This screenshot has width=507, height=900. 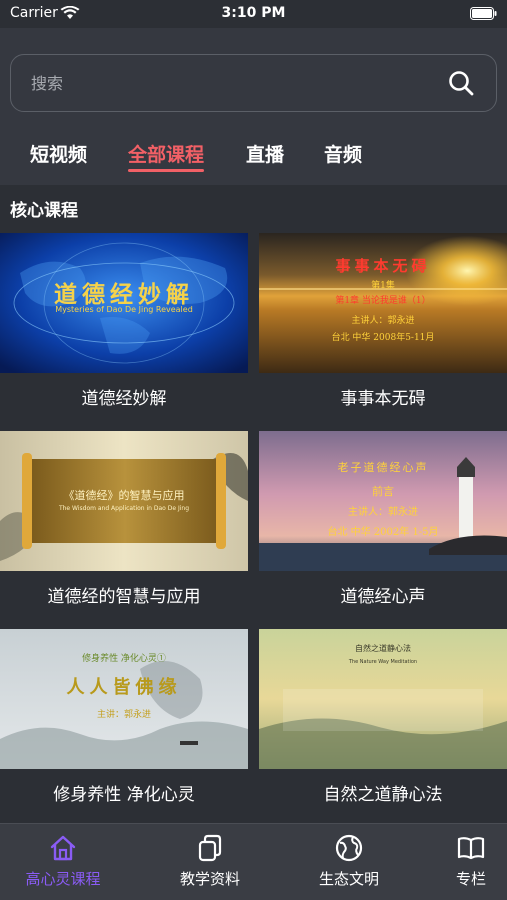 I want to click on home-icon, so click(x=63, y=848).